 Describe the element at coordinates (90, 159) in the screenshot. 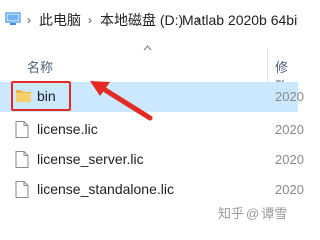

I see `file-name: license_server.lic` at that location.